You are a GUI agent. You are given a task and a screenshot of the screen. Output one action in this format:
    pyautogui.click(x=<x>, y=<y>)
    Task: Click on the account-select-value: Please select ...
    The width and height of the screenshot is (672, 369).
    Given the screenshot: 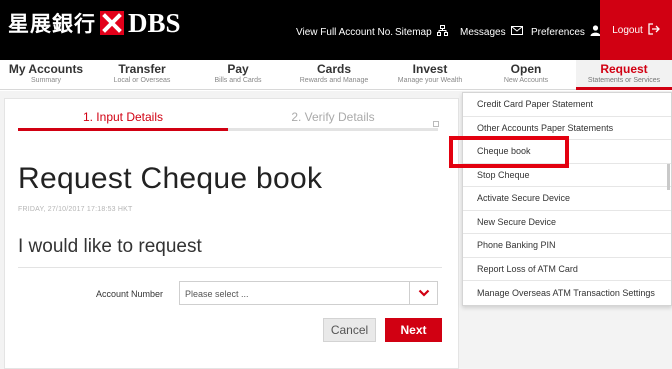 What is the action you would take?
    pyautogui.click(x=217, y=294)
    